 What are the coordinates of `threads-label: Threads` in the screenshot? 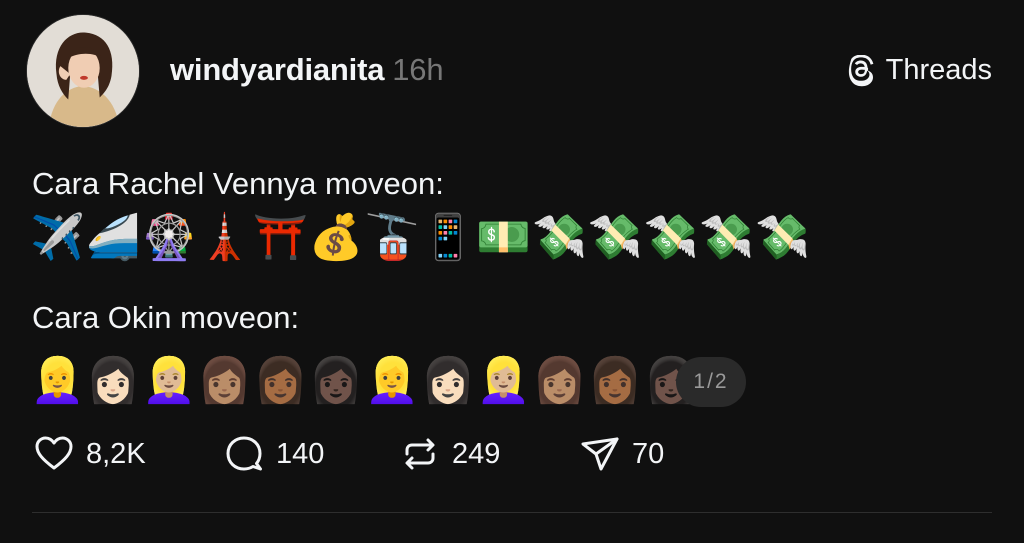 It's located at (938, 70).